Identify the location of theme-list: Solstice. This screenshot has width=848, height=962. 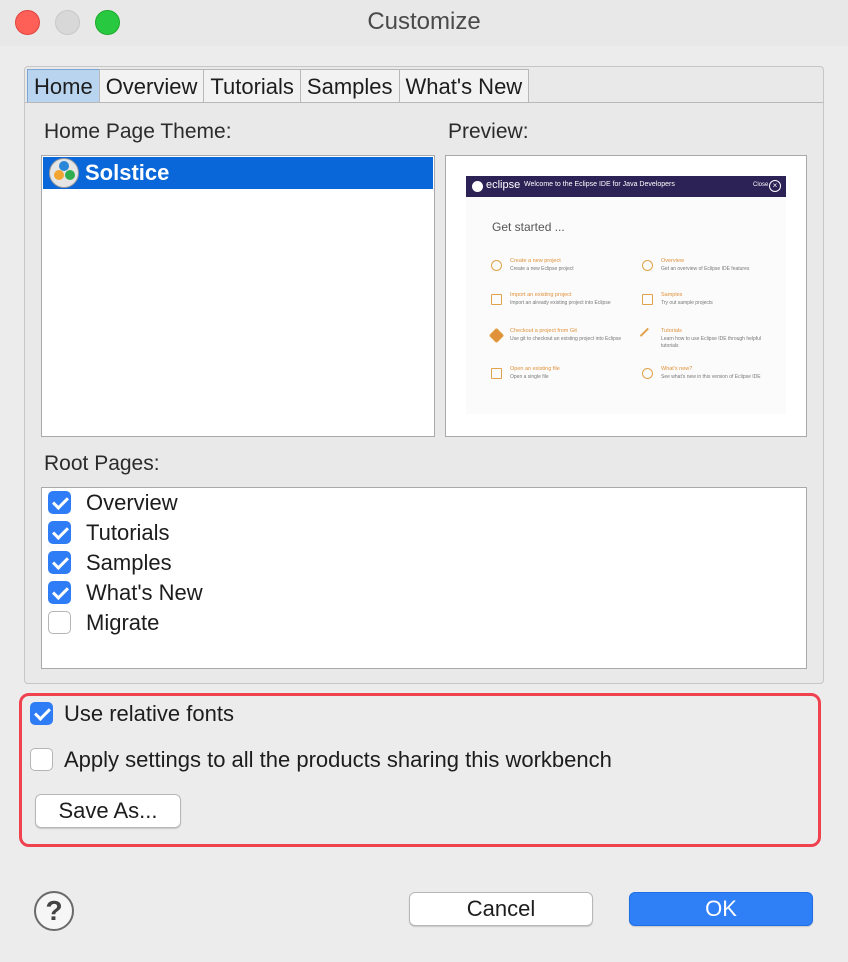
(238, 296).